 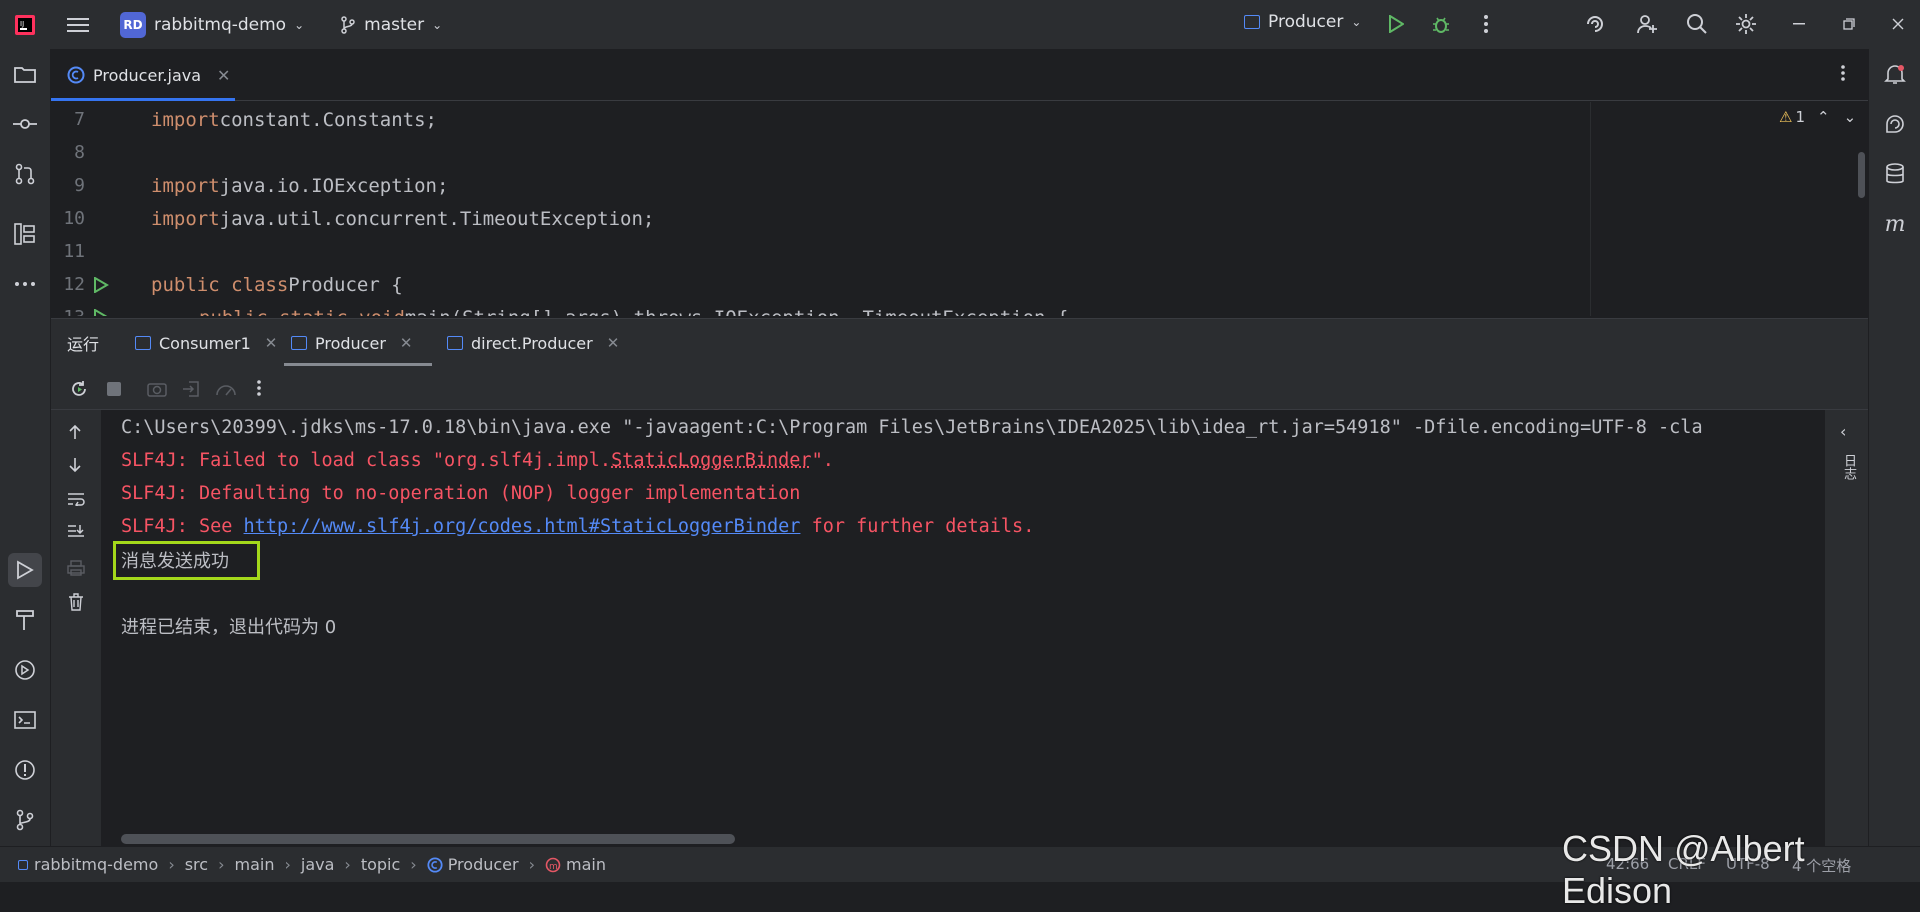 What do you see at coordinates (1895, 174) in the screenshot?
I see `database-icon` at bounding box center [1895, 174].